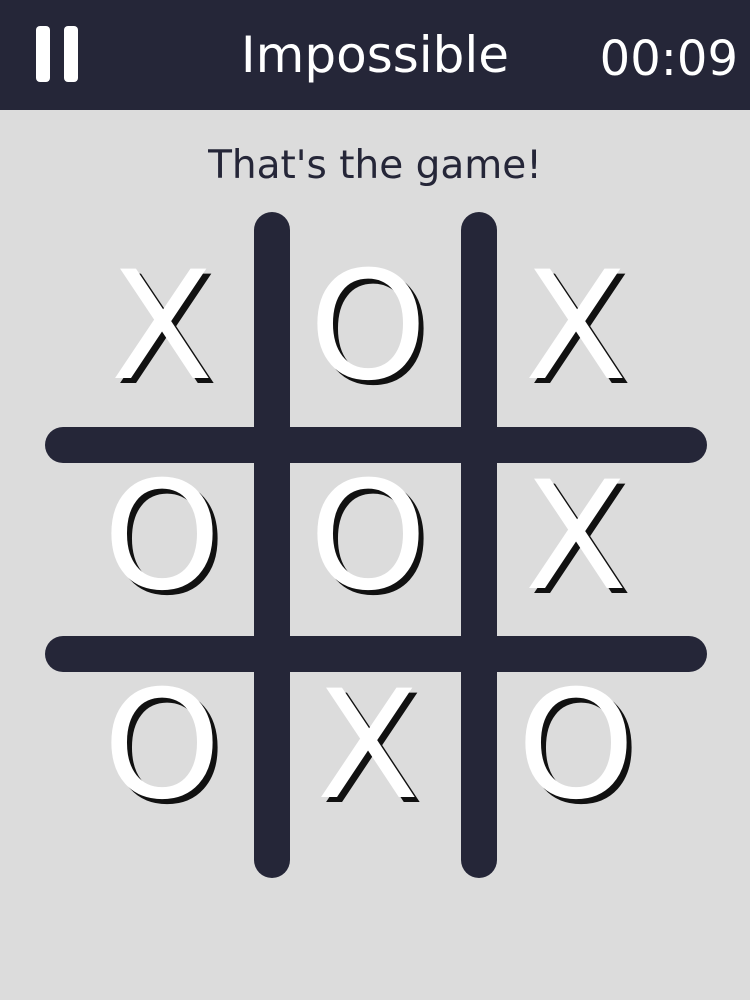  I want to click on board-cell-9: O, so click(576, 748).